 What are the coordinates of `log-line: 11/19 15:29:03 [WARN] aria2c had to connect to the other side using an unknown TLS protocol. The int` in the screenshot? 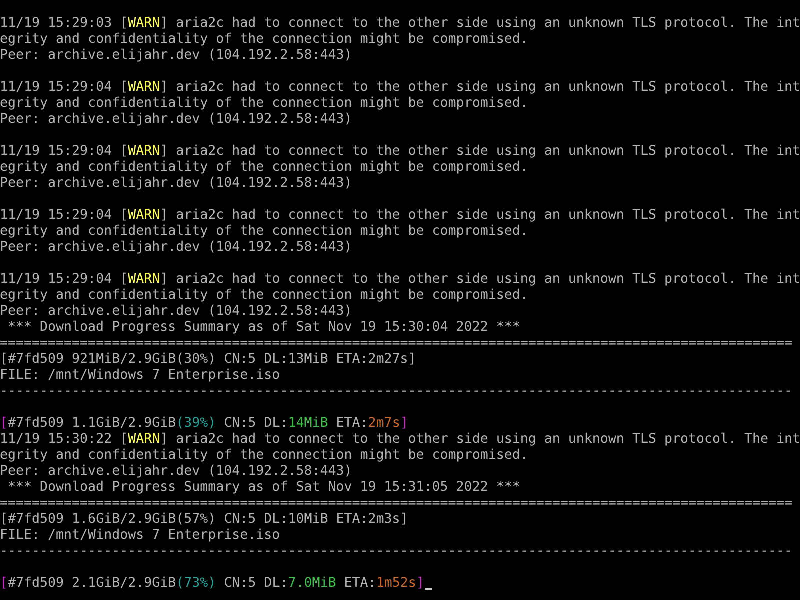 It's located at (400, 24).